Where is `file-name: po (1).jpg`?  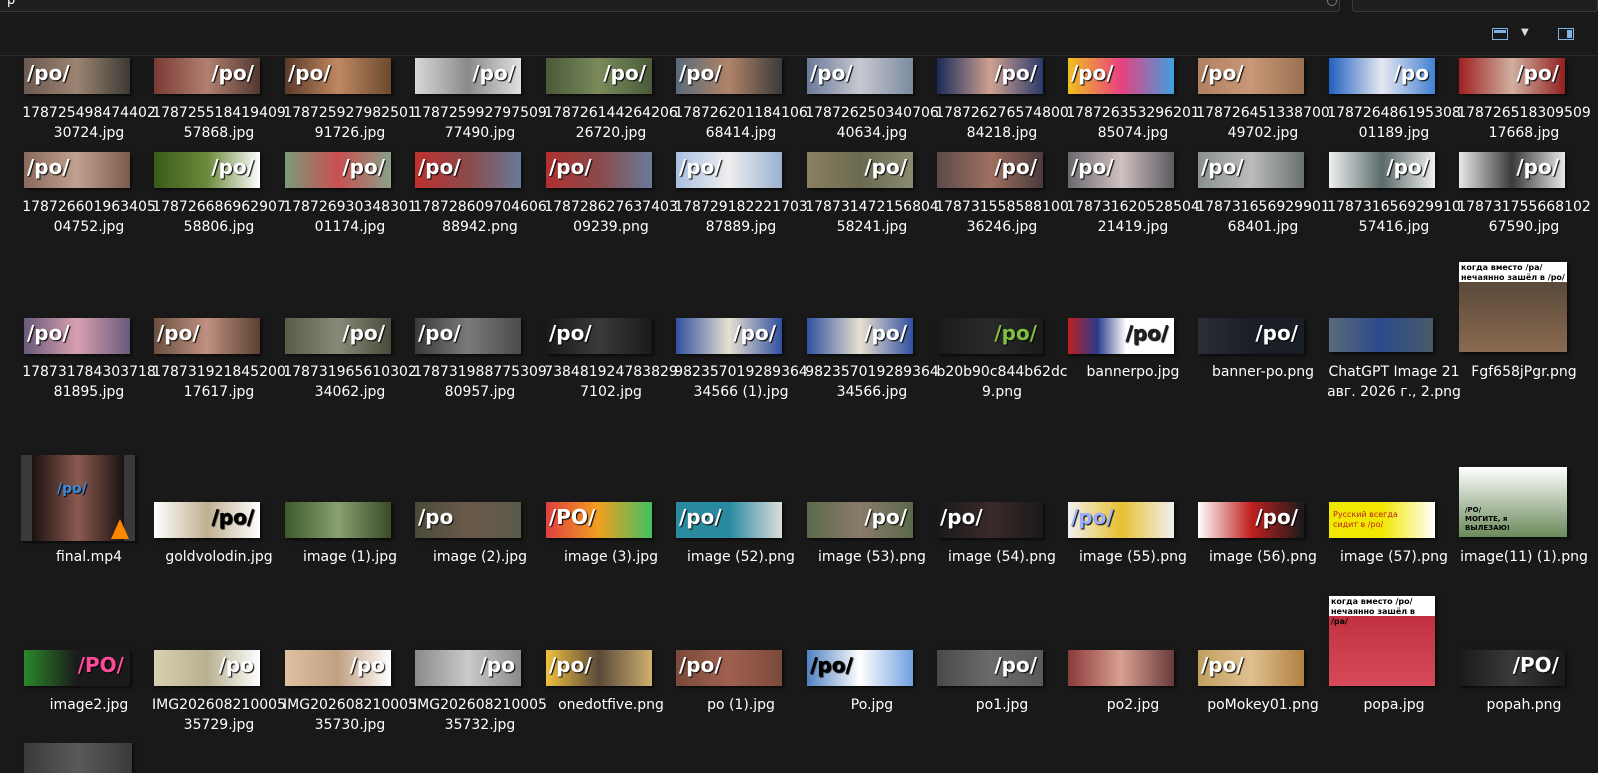 file-name: po (1).jpg is located at coordinates (741, 705).